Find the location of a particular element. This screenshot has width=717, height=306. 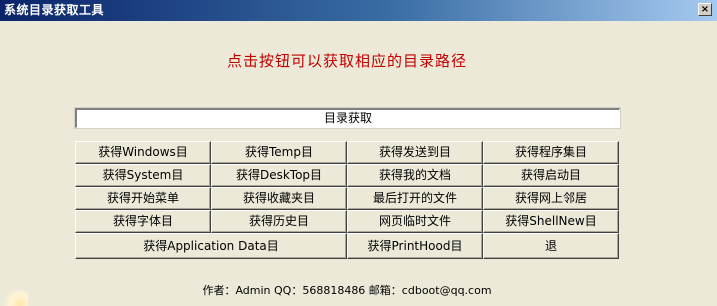

get-programs-dir-button: 获得程序集目 is located at coordinates (551, 152).